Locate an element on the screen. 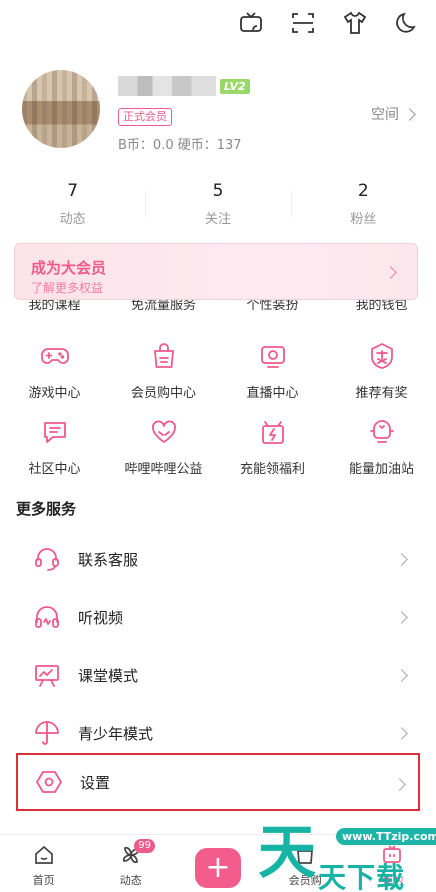 Image resolution: width=436 pixels, height=892 pixels. live-tv-icon is located at coordinates (273, 356).